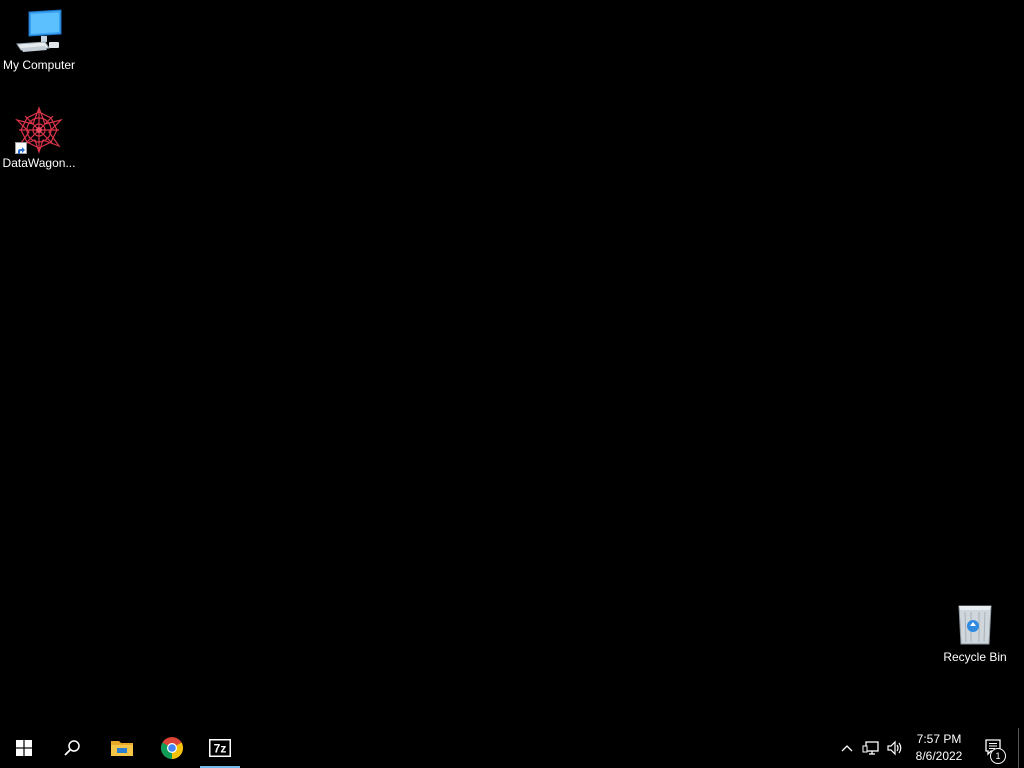  I want to click on clock-date: 8/6/2022, so click(939, 756).